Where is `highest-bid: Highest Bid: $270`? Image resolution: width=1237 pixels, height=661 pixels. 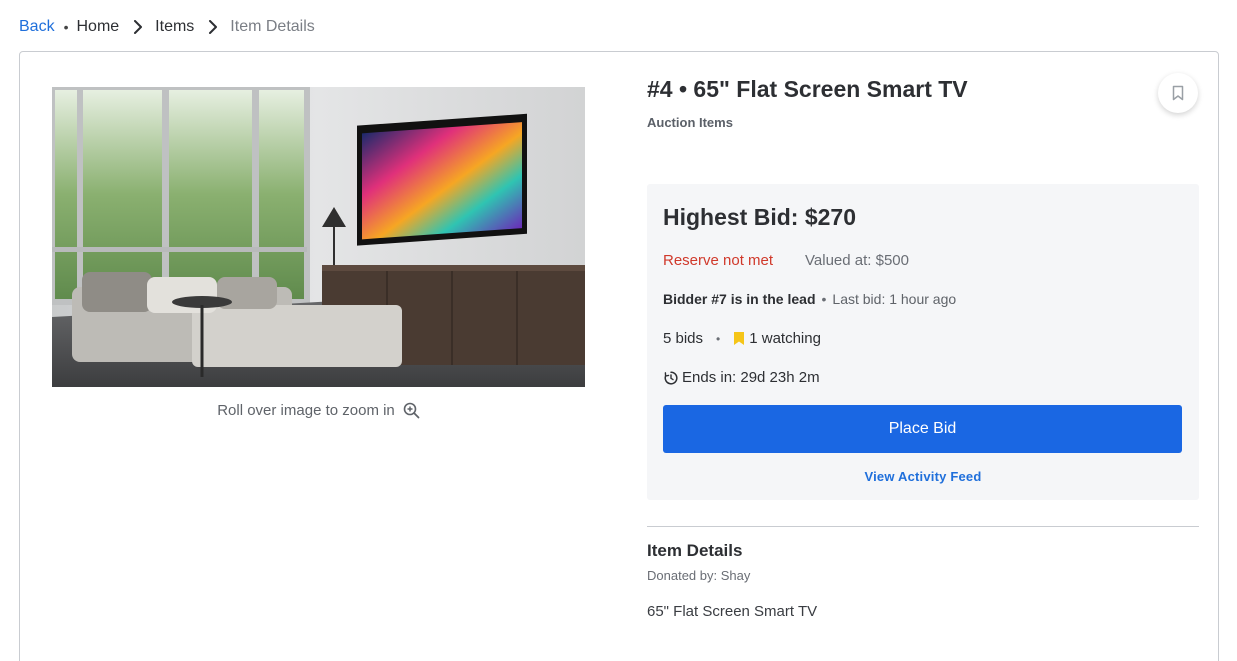
highest-bid: Highest Bid: $270 is located at coordinates (759, 217).